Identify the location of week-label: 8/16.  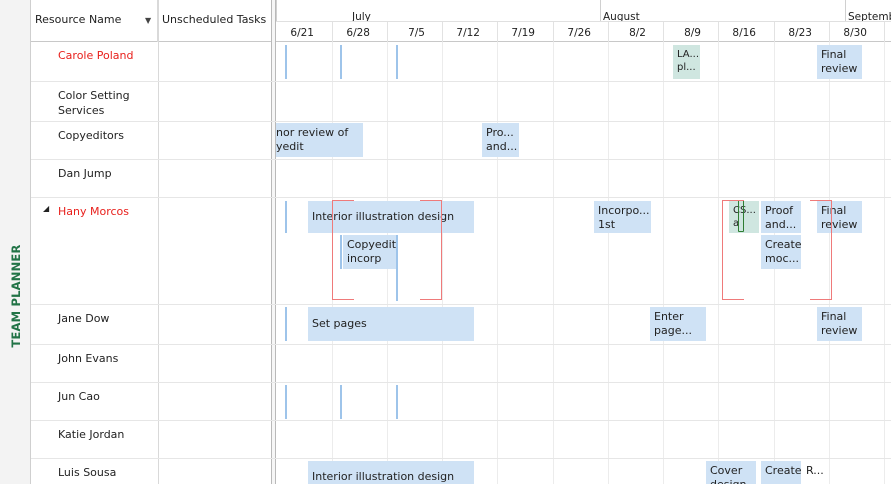
(744, 33).